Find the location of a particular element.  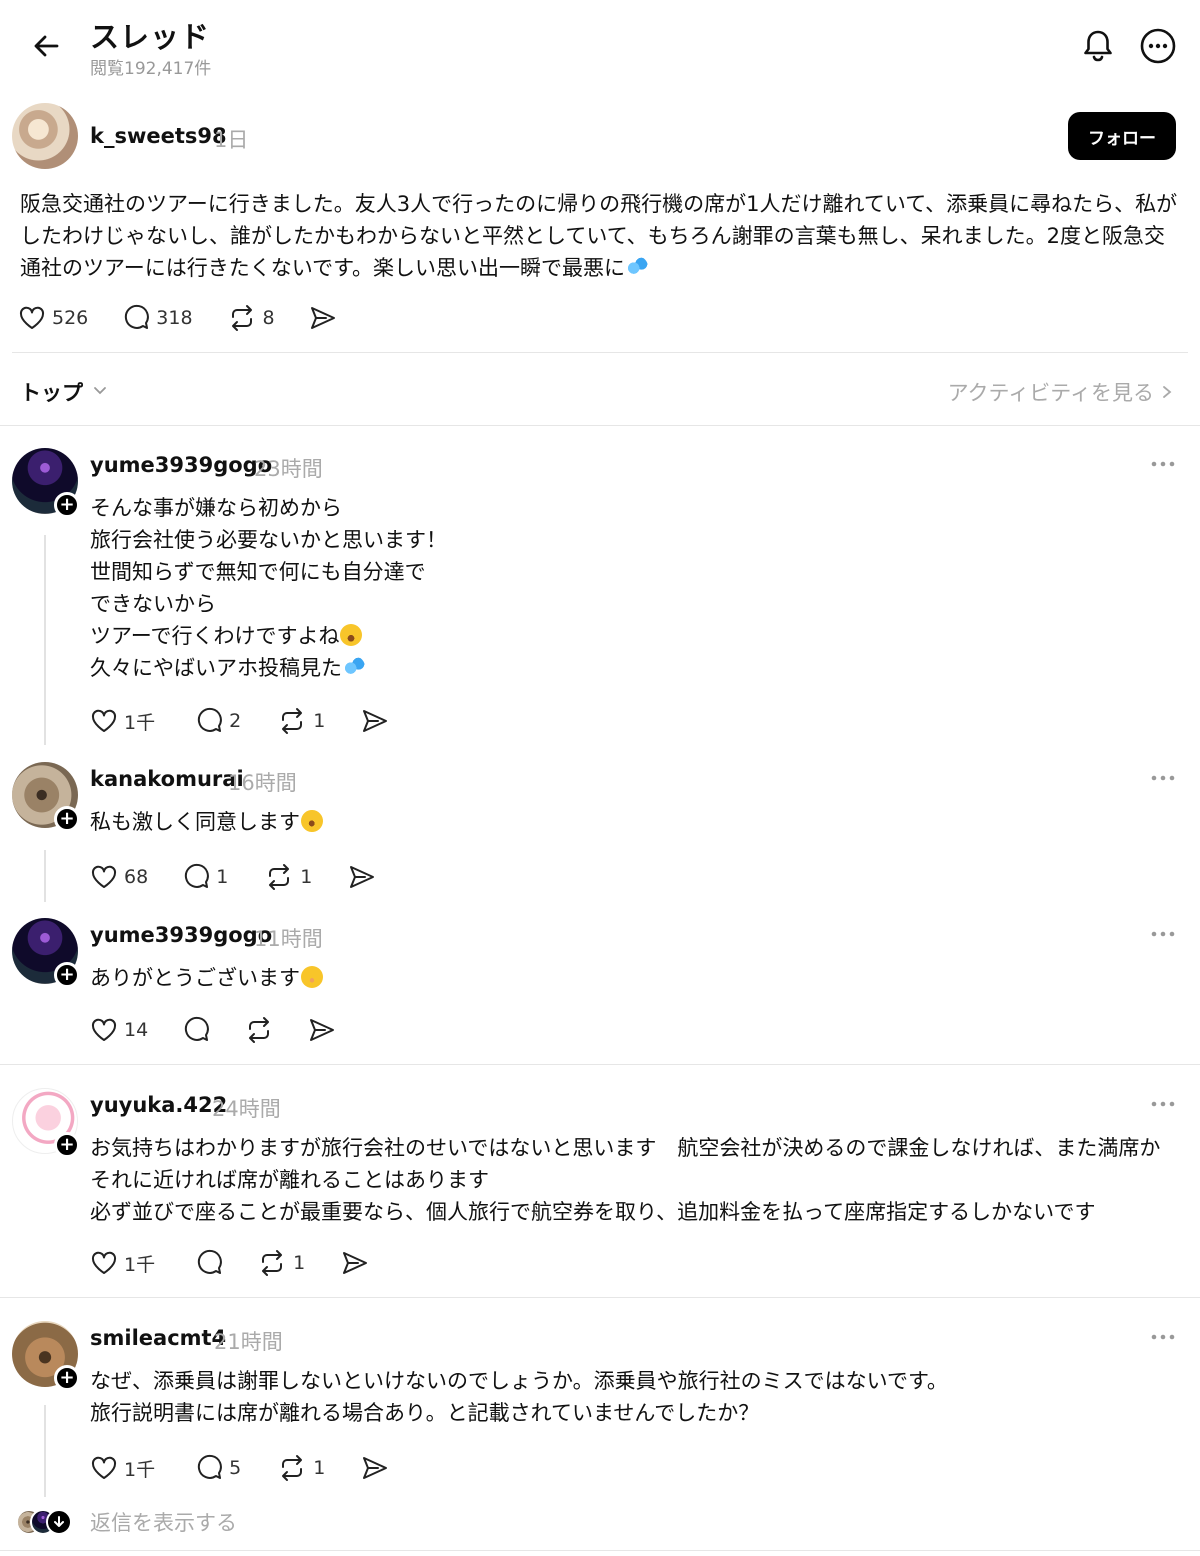

repost-count: 1 is located at coordinates (306, 877).